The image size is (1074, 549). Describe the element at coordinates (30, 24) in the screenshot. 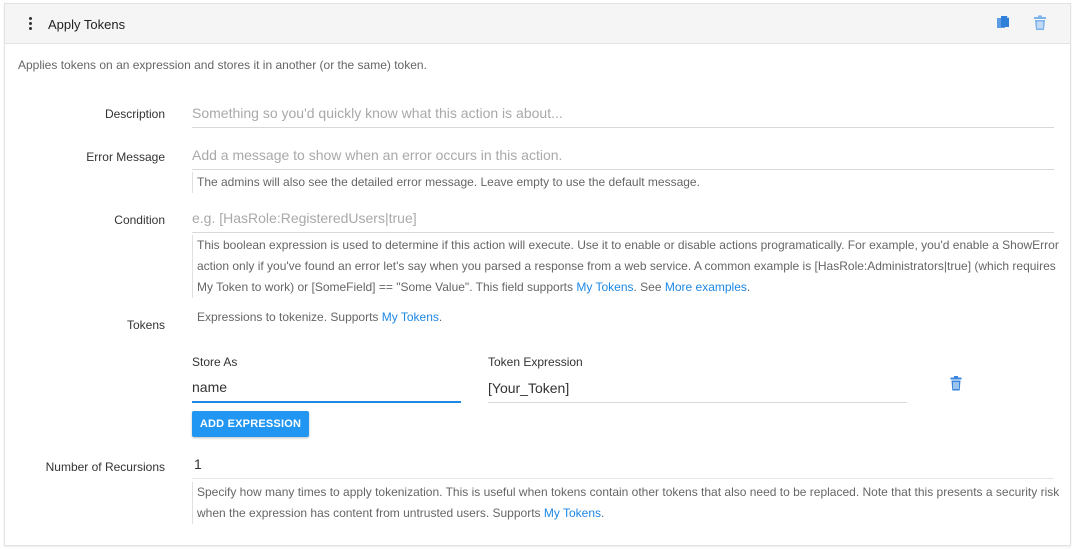

I see `vertical-dots-icon` at that location.